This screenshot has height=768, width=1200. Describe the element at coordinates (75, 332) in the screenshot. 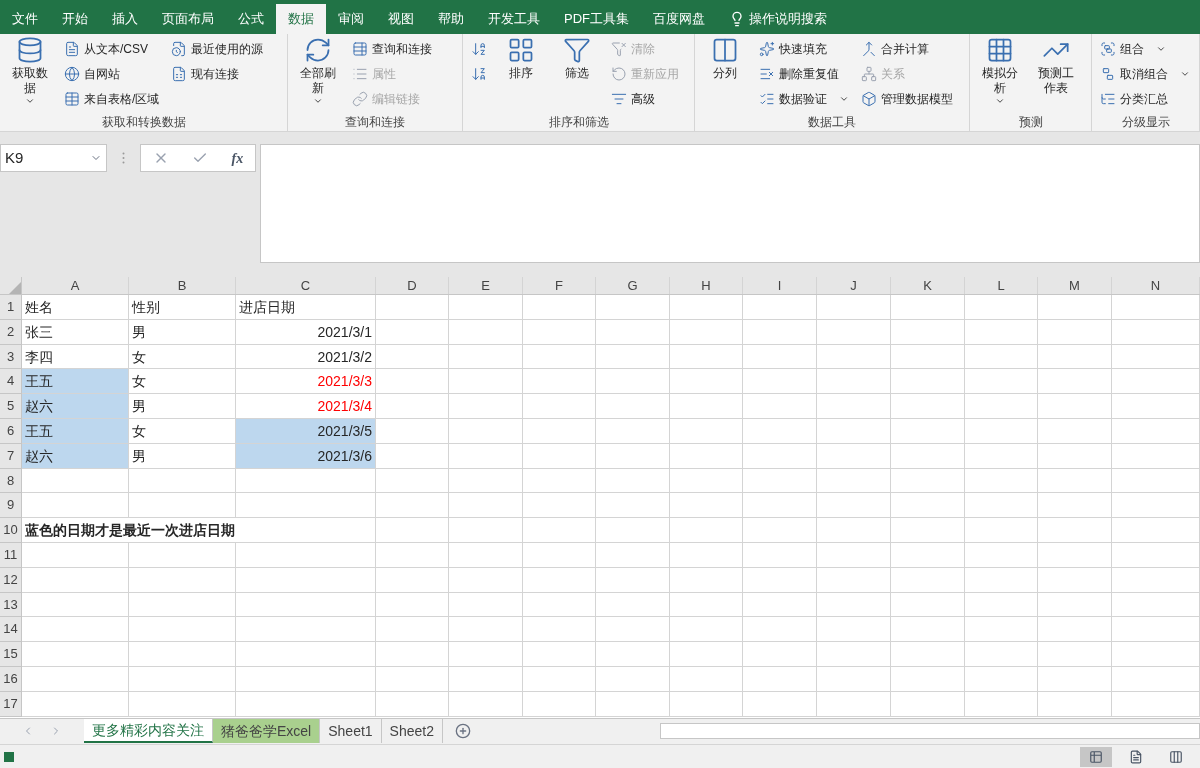

I see `table-cell: 张三` at that location.